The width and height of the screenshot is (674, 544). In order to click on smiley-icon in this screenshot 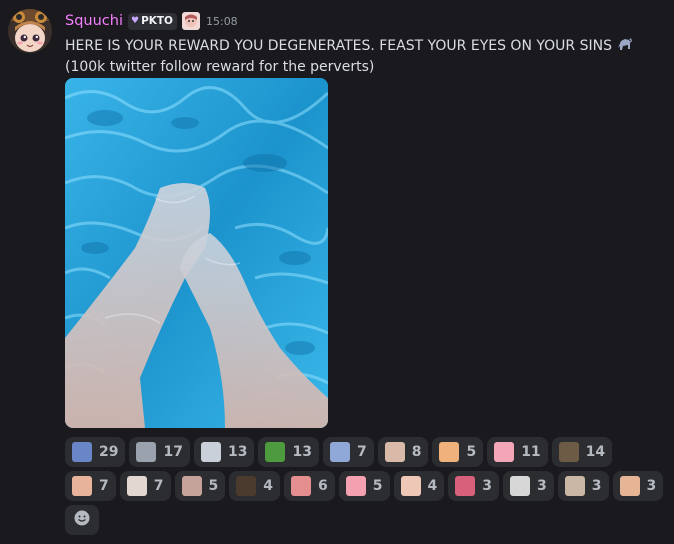, I will do `click(82, 520)`.